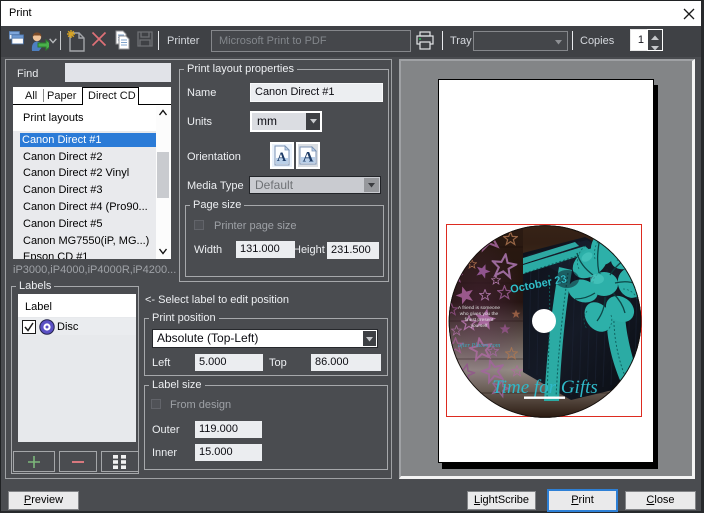 This screenshot has width=704, height=513. I want to click on svg-text: yourself, so click(479, 326).